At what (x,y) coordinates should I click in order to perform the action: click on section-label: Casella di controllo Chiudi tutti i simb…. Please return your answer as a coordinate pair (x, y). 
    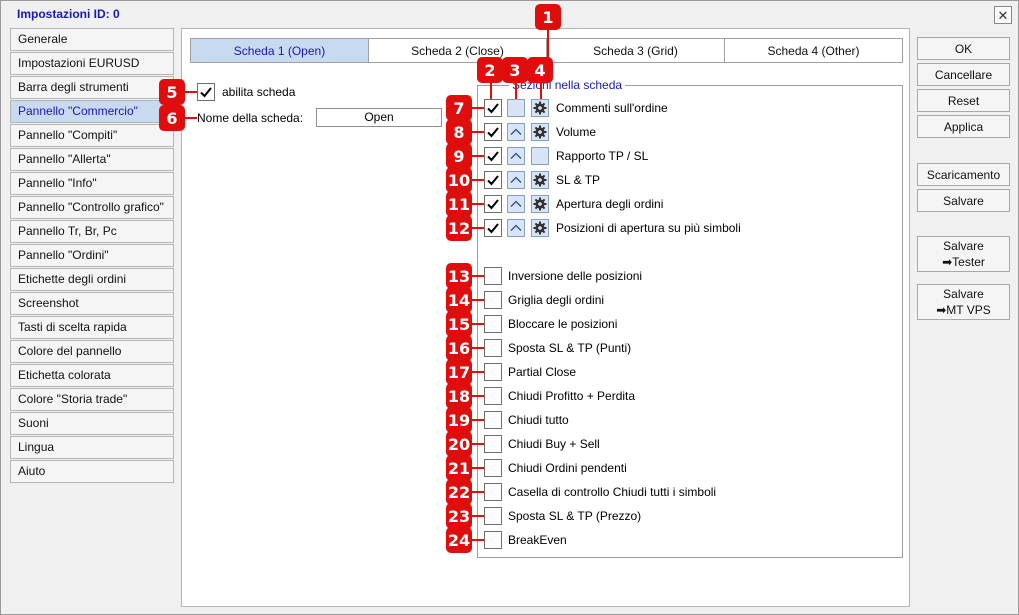
    Looking at the image, I should click on (612, 492).